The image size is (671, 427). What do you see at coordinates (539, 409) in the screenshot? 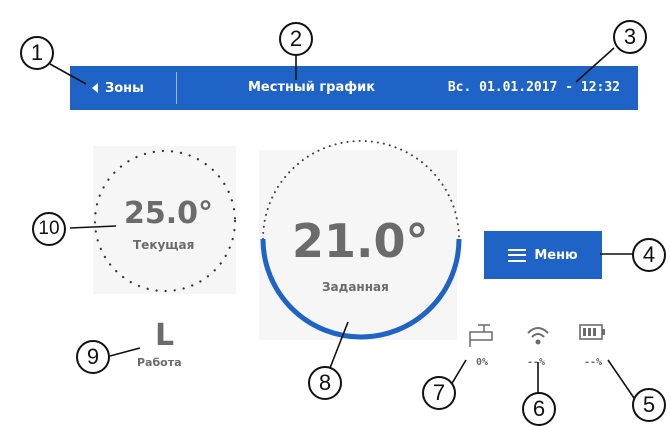
I see `callout-6: 6` at bounding box center [539, 409].